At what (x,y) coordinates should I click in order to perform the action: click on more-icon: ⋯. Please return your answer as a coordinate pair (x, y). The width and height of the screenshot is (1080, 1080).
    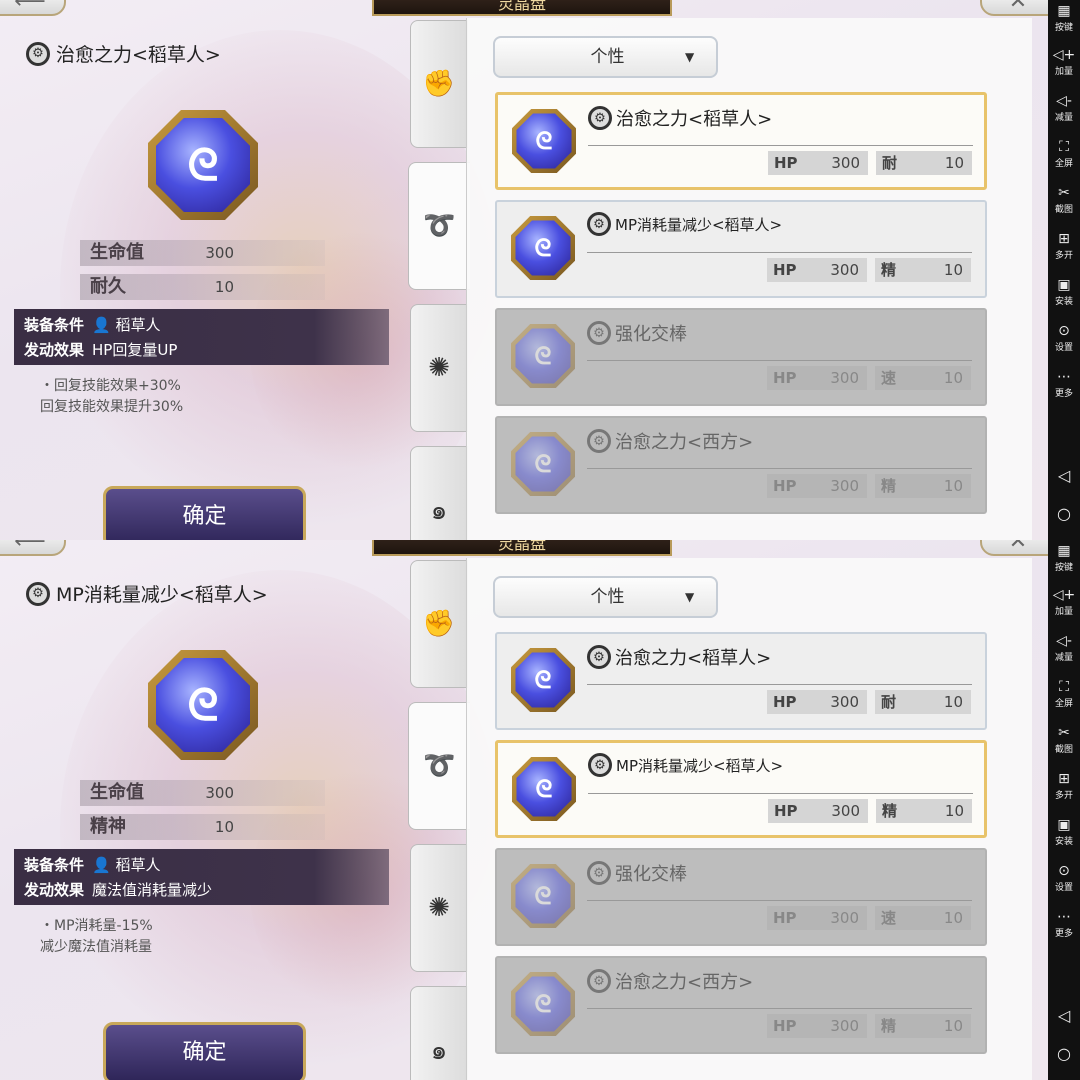
    Looking at the image, I should click on (1064, 917).